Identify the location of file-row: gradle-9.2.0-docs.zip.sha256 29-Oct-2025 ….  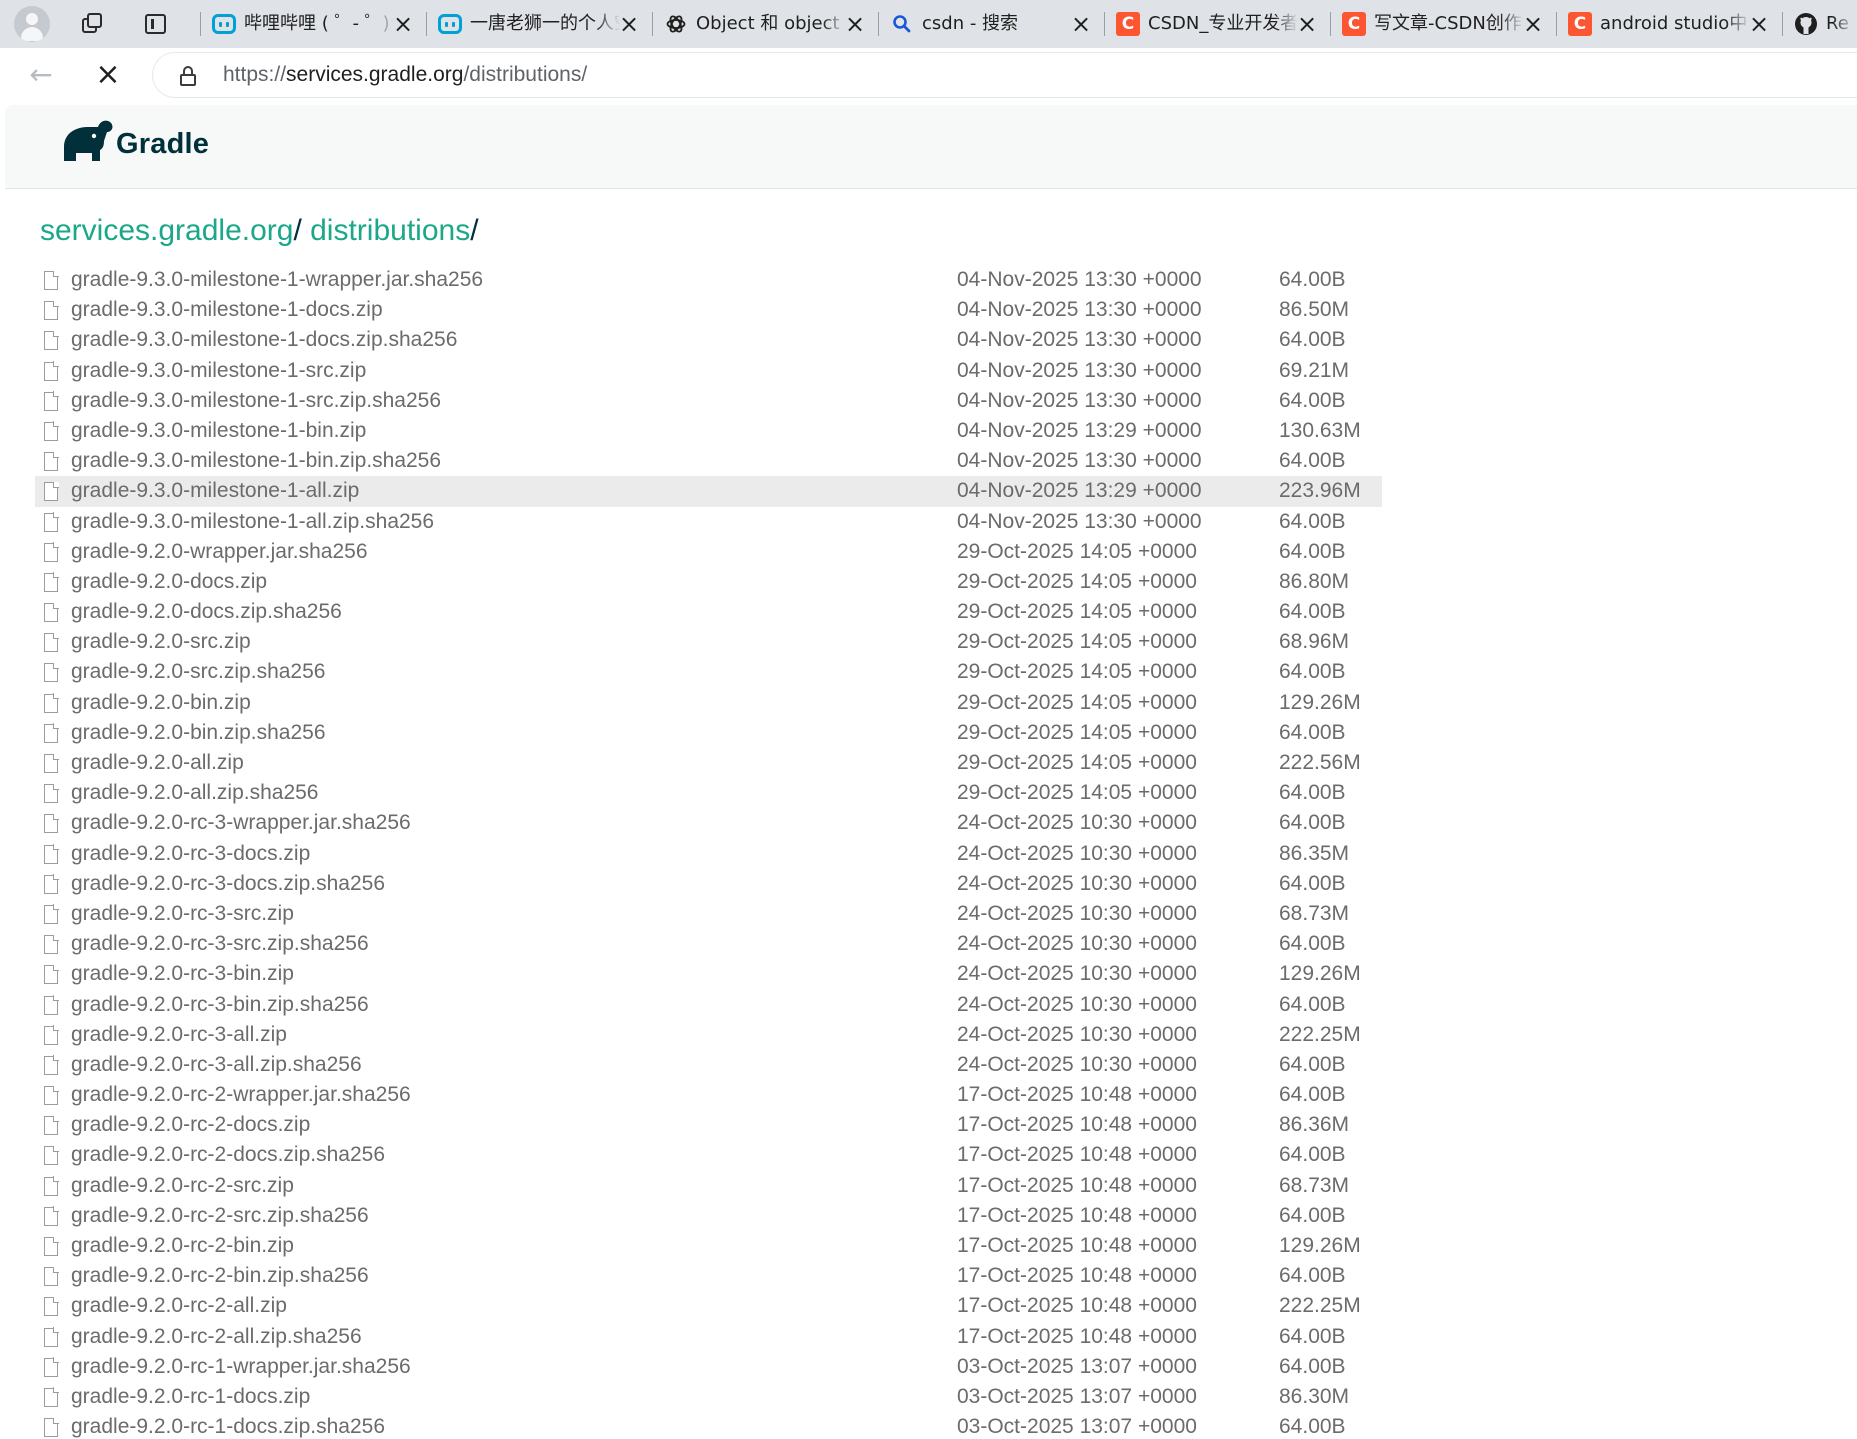
(708, 612).